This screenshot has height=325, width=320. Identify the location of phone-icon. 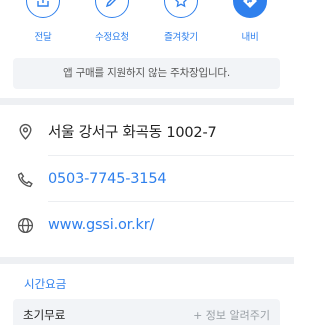
(25, 179).